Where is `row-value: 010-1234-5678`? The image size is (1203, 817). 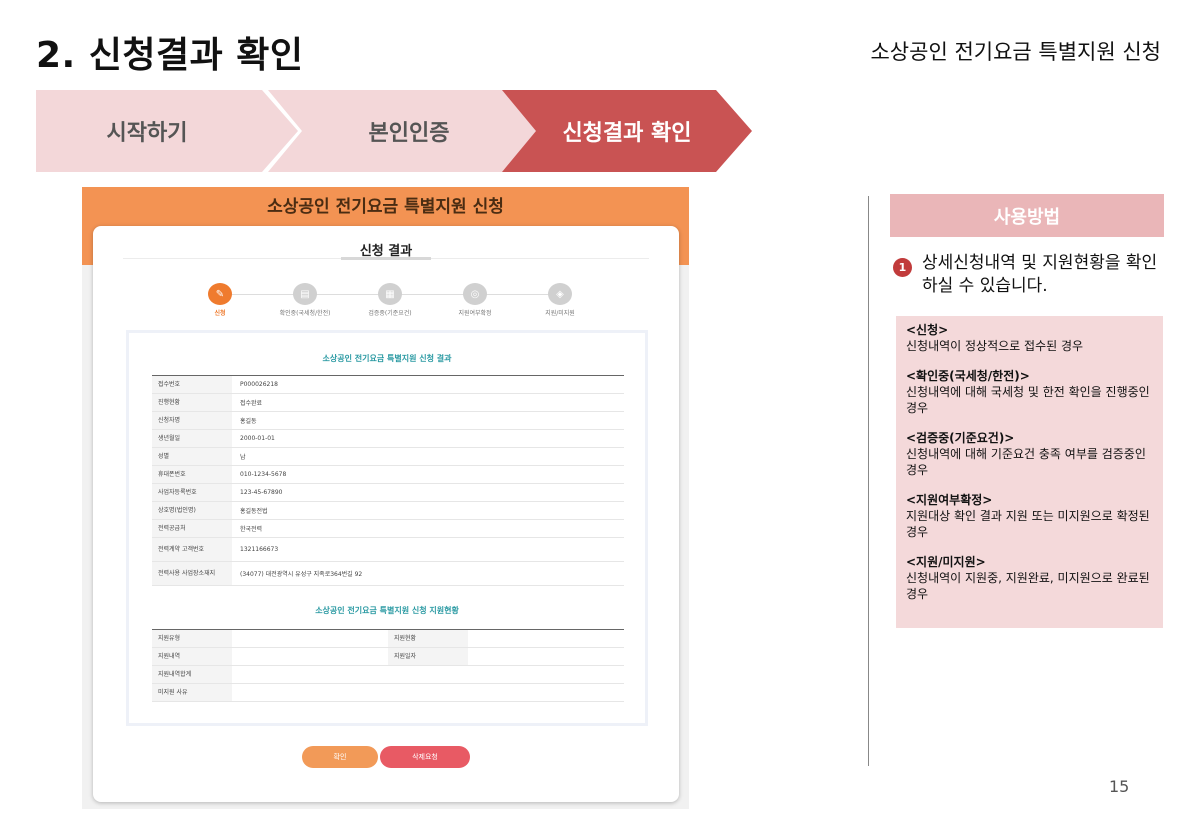
row-value: 010-1234-5678 is located at coordinates (263, 474).